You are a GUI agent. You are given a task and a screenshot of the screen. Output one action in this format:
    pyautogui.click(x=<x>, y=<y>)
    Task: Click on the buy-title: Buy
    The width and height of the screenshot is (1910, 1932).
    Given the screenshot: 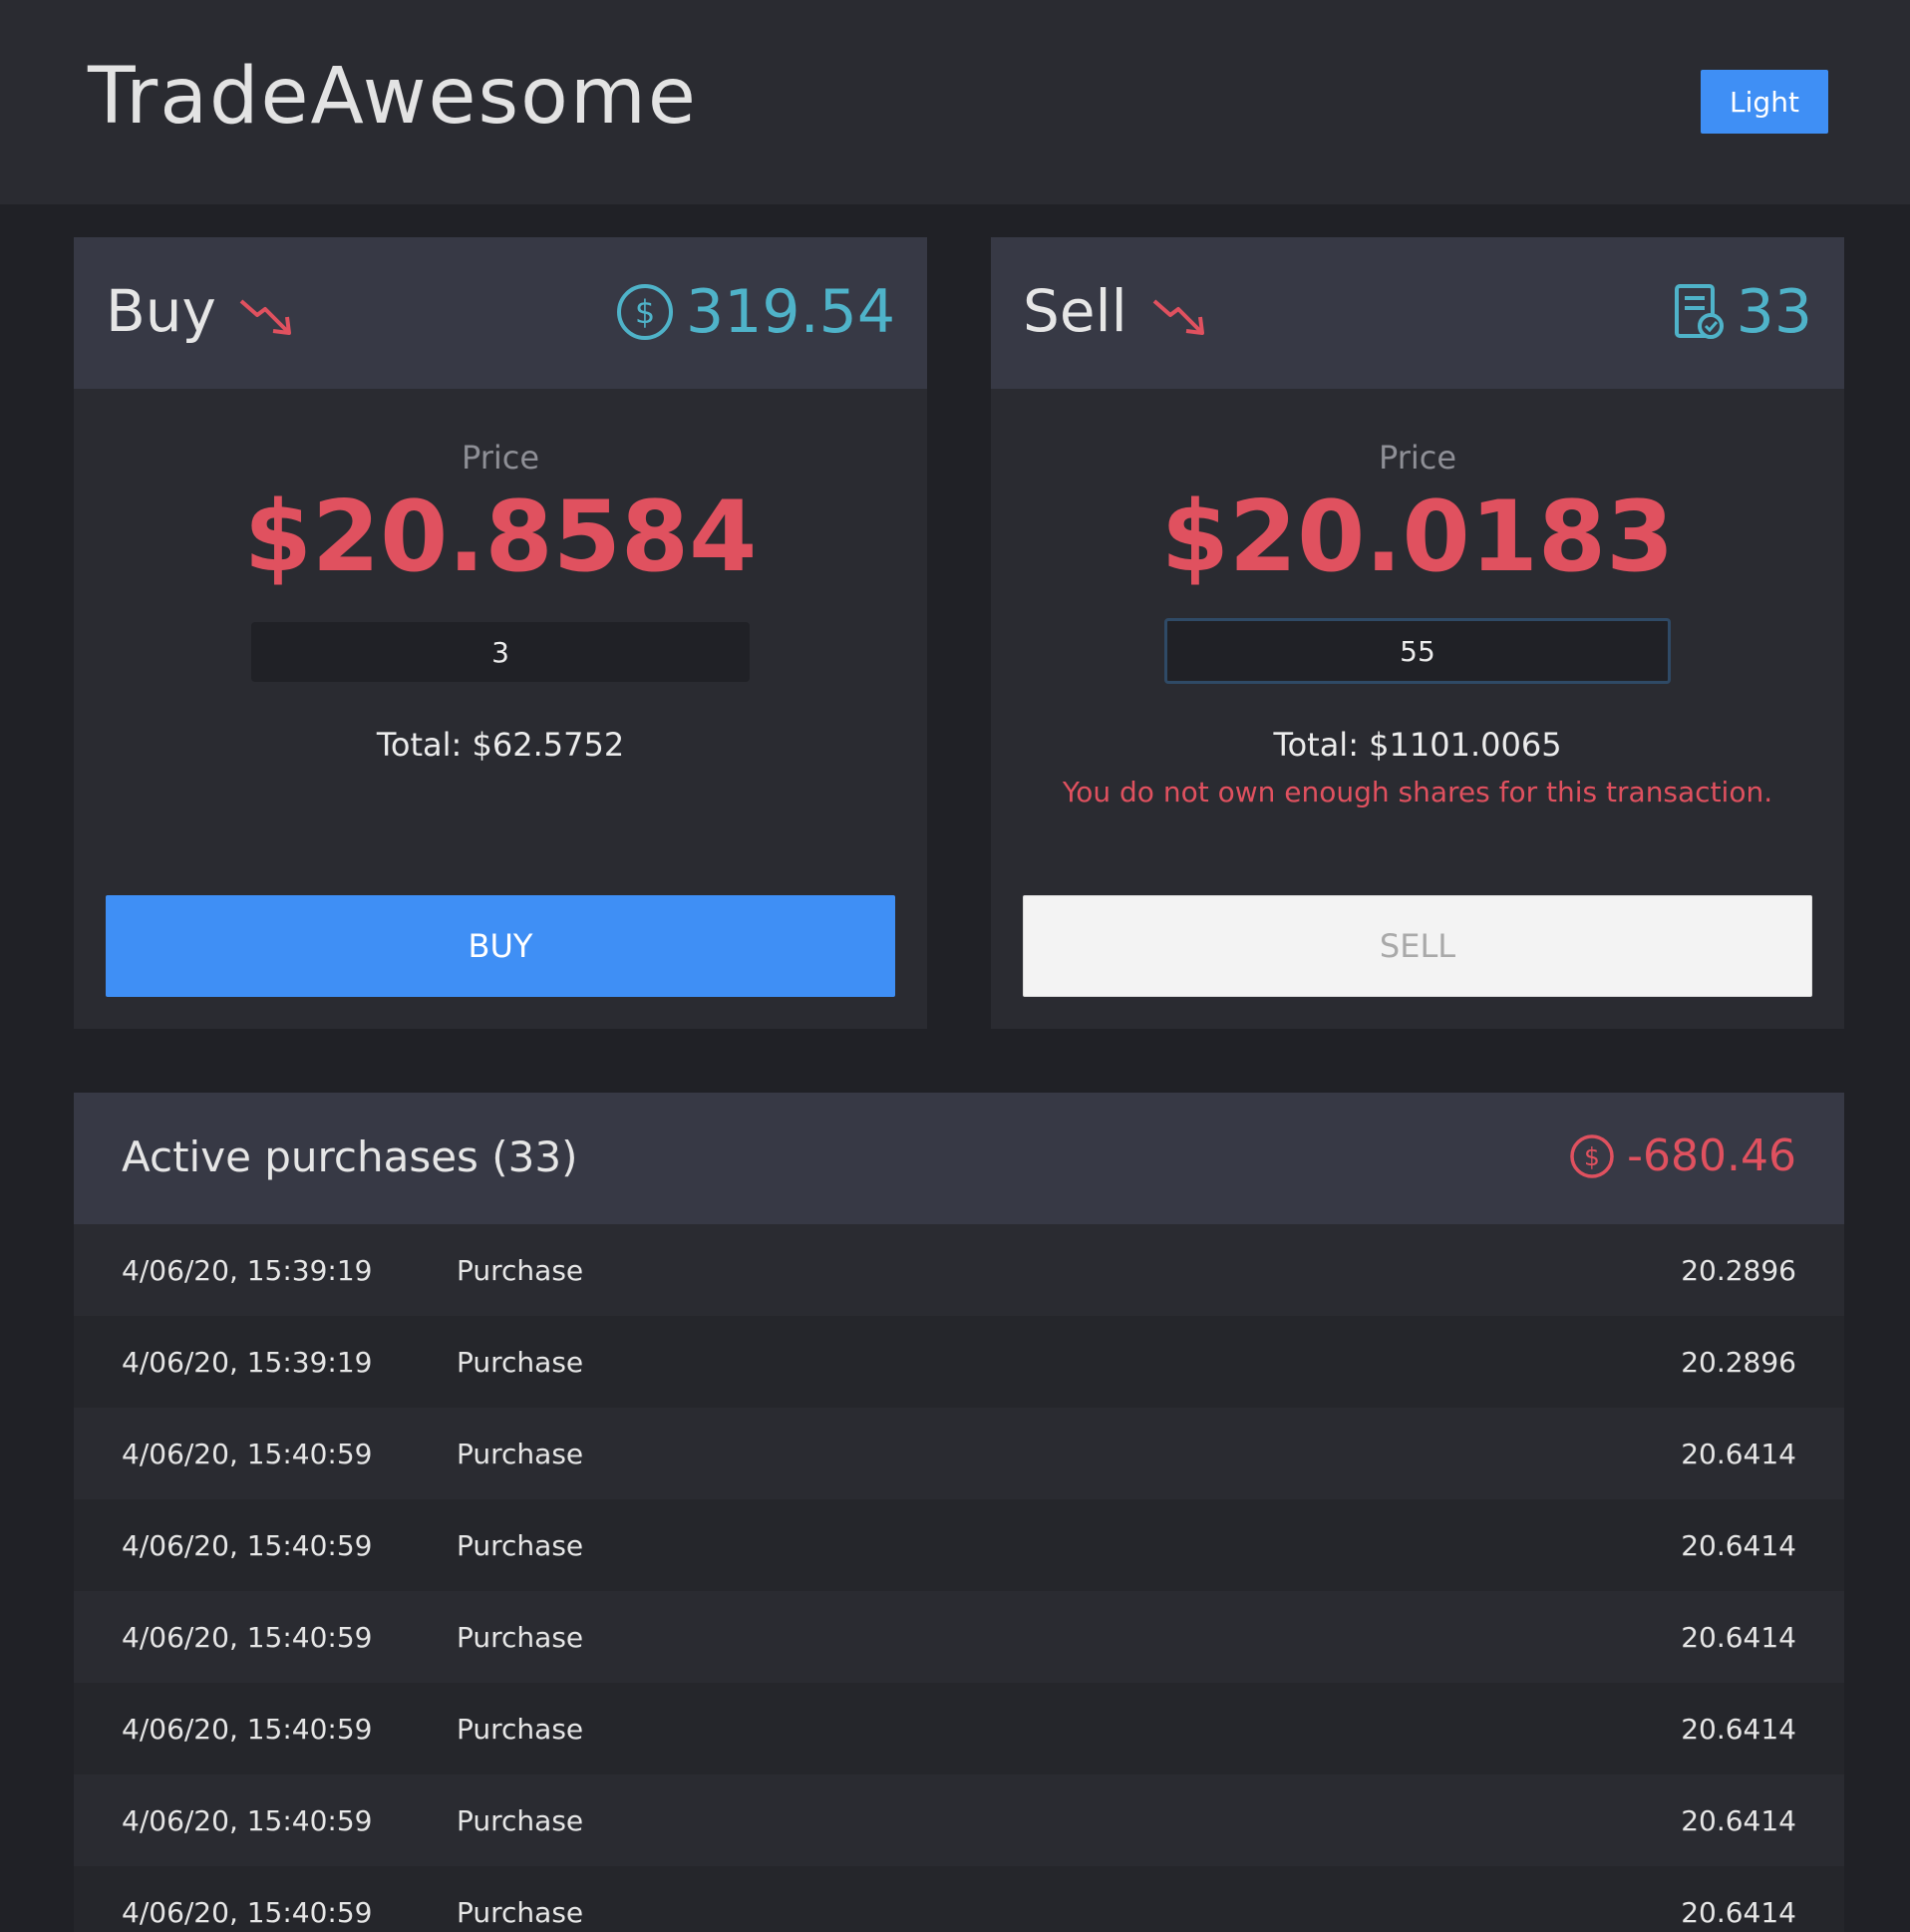 What is the action you would take?
    pyautogui.click(x=161, y=311)
    